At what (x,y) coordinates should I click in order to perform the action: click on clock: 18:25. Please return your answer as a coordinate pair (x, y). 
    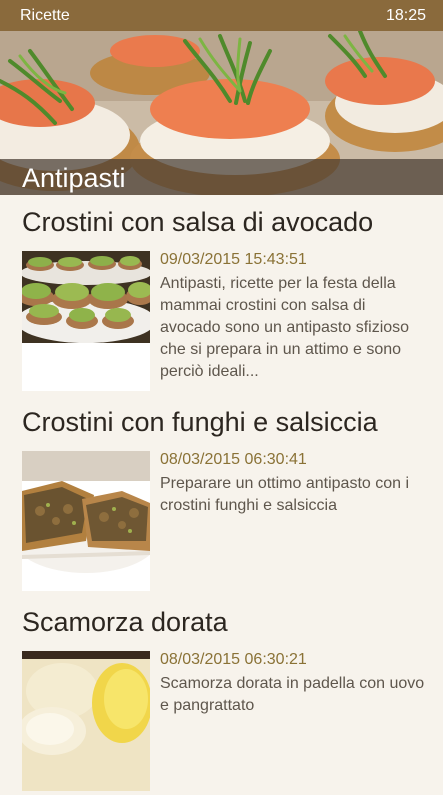
    Looking at the image, I should click on (405, 15).